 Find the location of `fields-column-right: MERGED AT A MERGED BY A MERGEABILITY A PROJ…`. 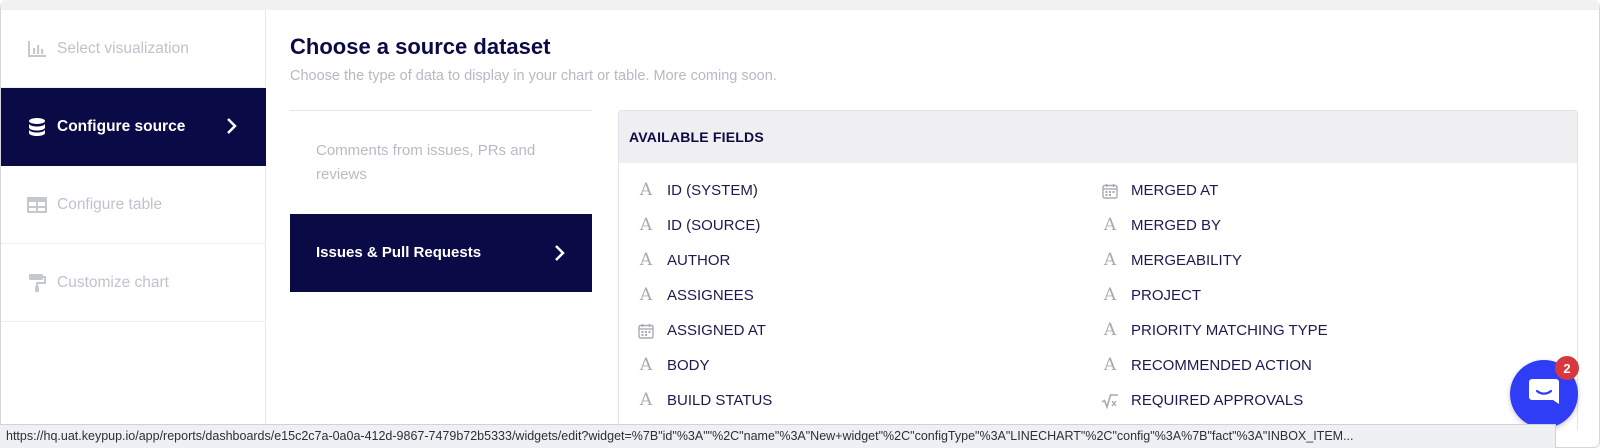

fields-column-right: MERGED AT A MERGED BY A MERGEABILITY A PROJ… is located at coordinates (1214, 295).